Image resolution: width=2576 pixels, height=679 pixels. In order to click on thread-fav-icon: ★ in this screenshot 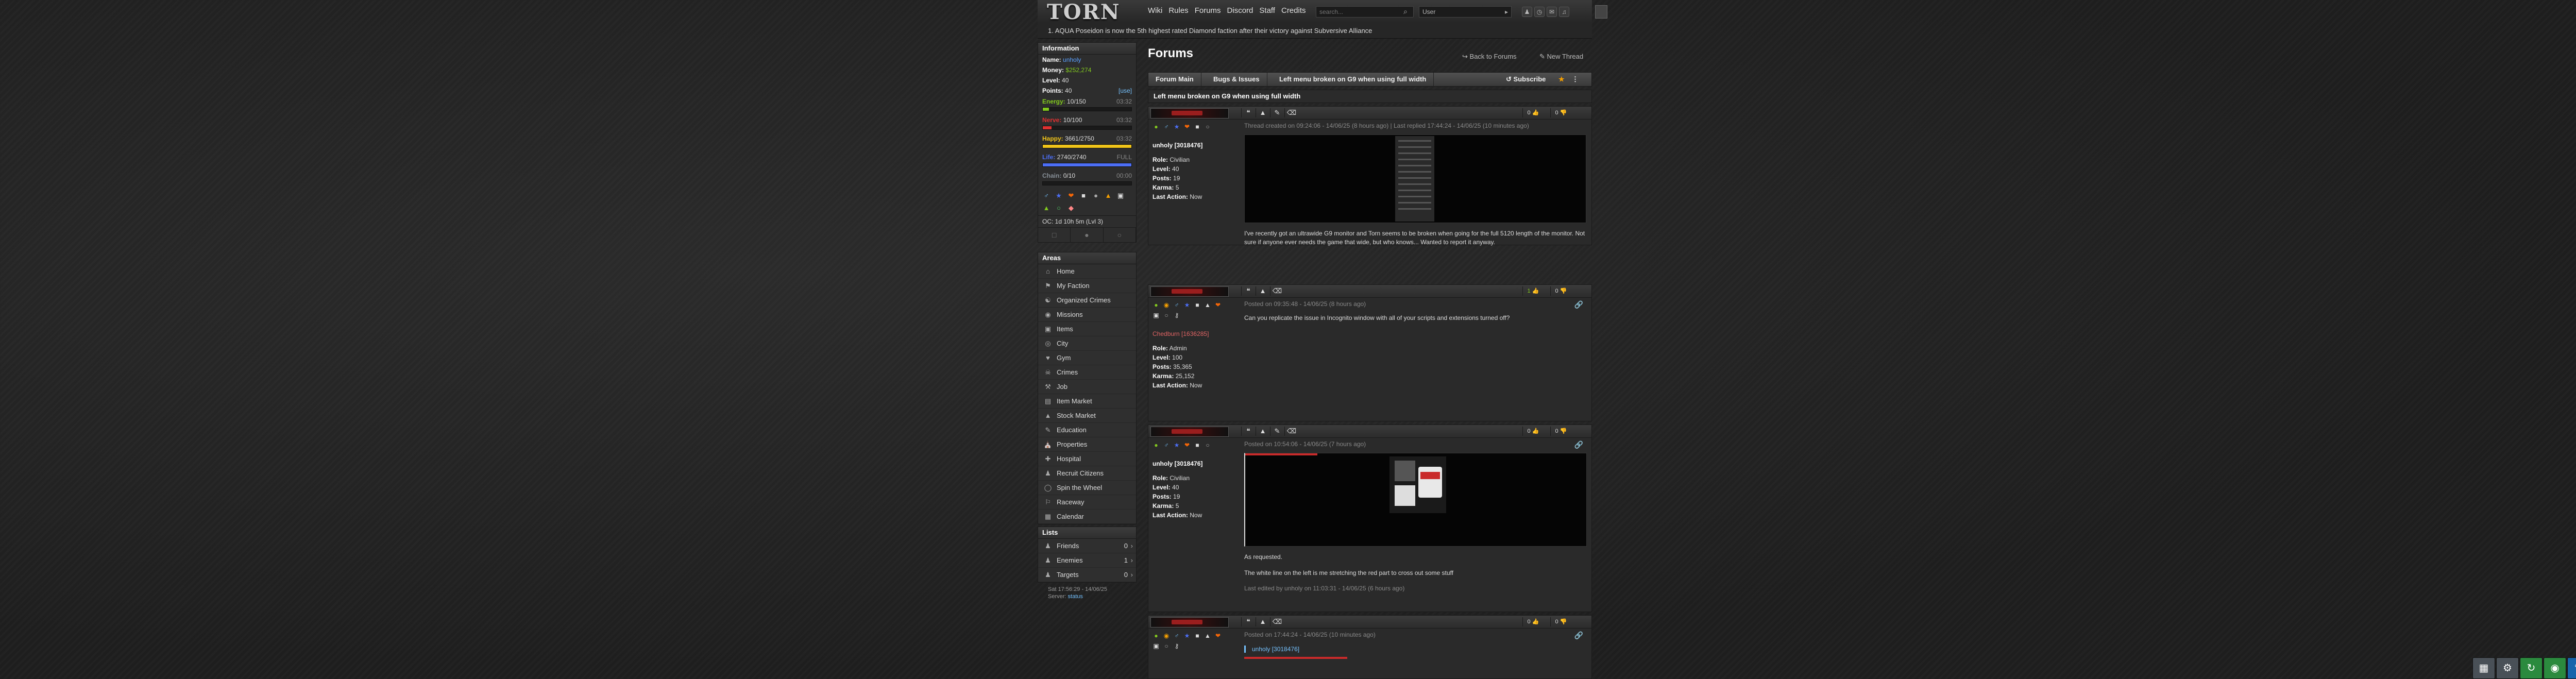, I will do `click(1561, 79)`.